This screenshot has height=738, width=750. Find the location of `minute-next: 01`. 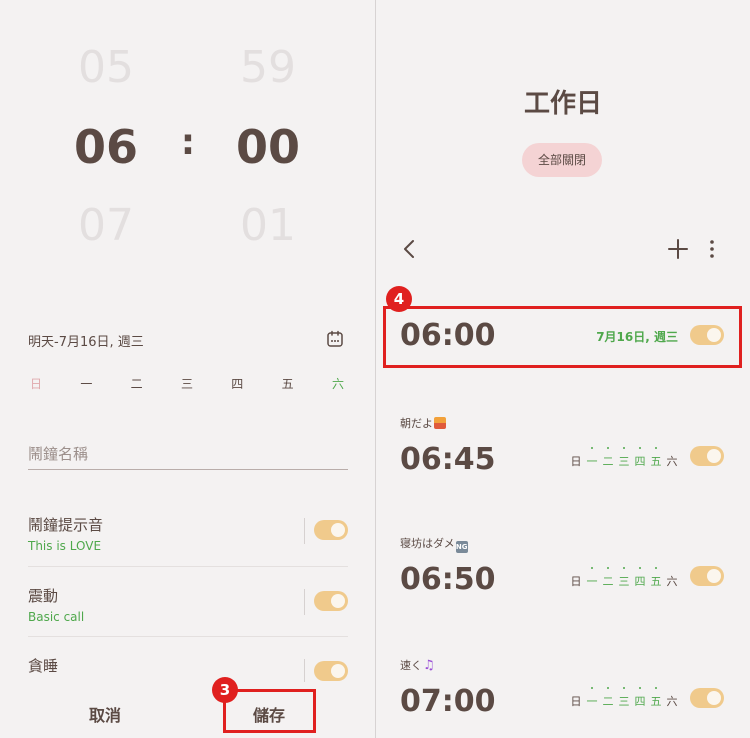

minute-next: 01 is located at coordinates (268, 225).